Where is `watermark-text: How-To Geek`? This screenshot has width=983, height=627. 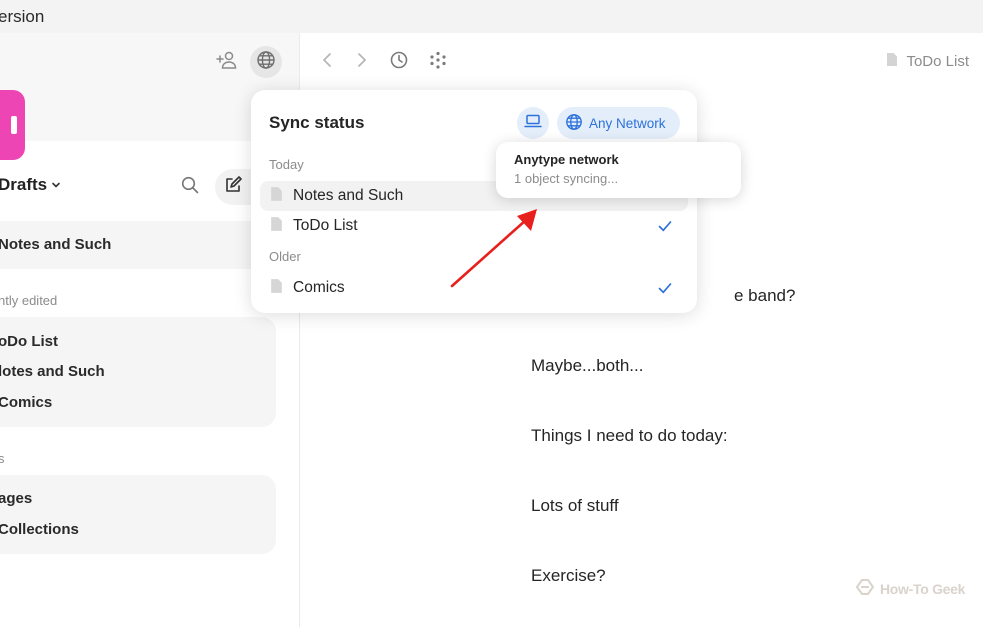
watermark-text: How-To Geek is located at coordinates (923, 588).